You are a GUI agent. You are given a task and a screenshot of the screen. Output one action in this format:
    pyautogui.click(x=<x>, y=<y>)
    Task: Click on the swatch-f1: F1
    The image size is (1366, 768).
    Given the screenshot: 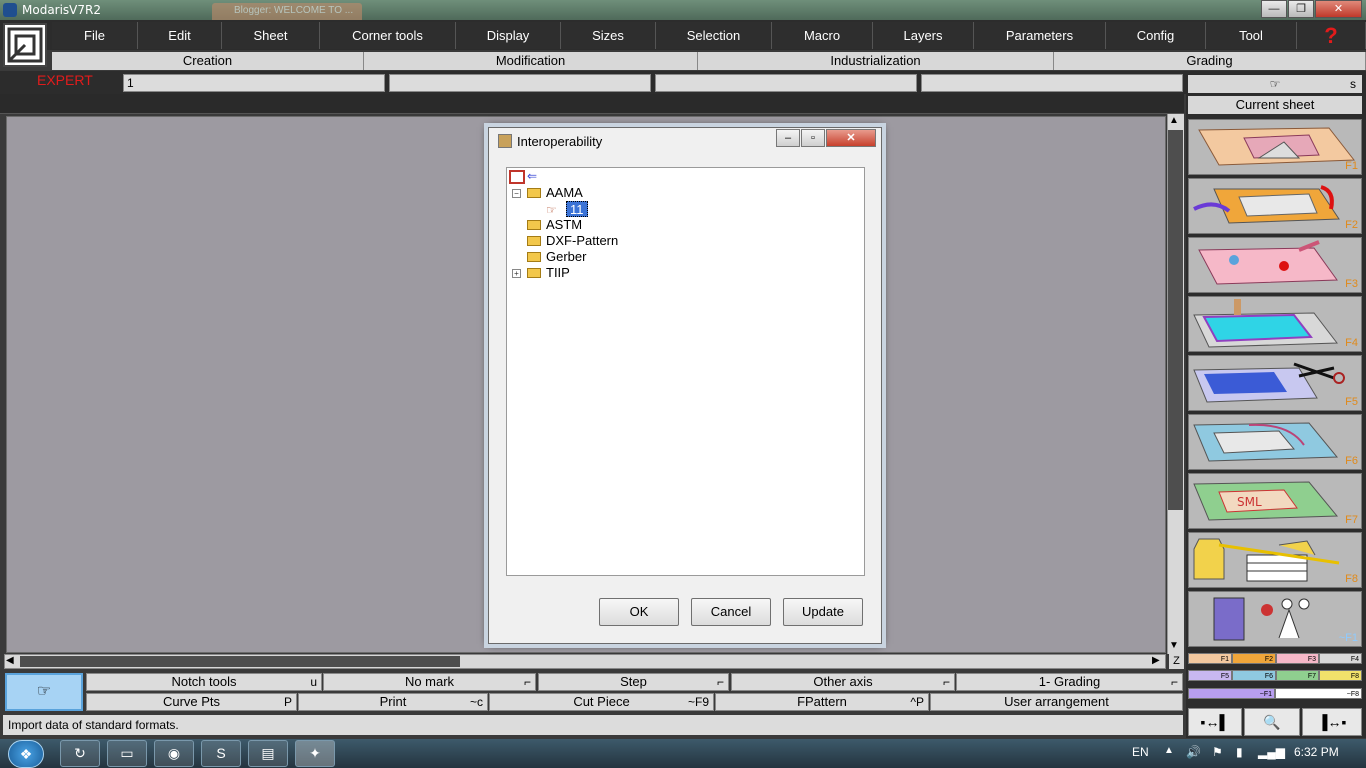 What is the action you would take?
    pyautogui.click(x=1210, y=658)
    